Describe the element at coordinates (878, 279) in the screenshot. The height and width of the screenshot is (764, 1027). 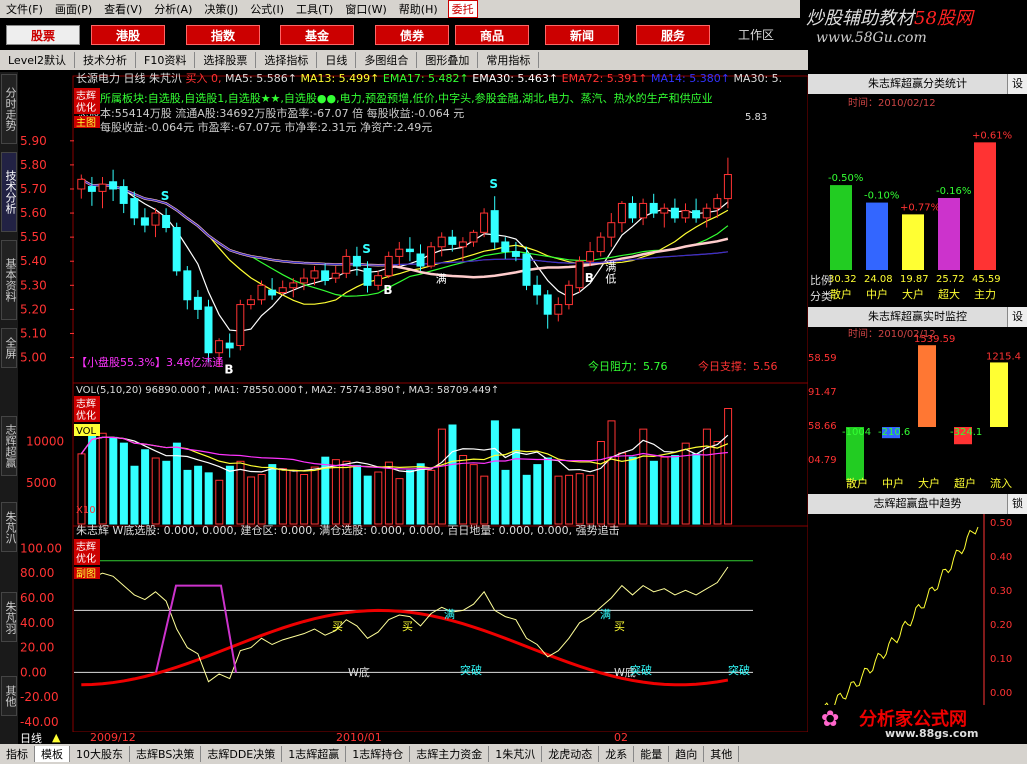
I see `p1-val-1: 24.08` at that location.